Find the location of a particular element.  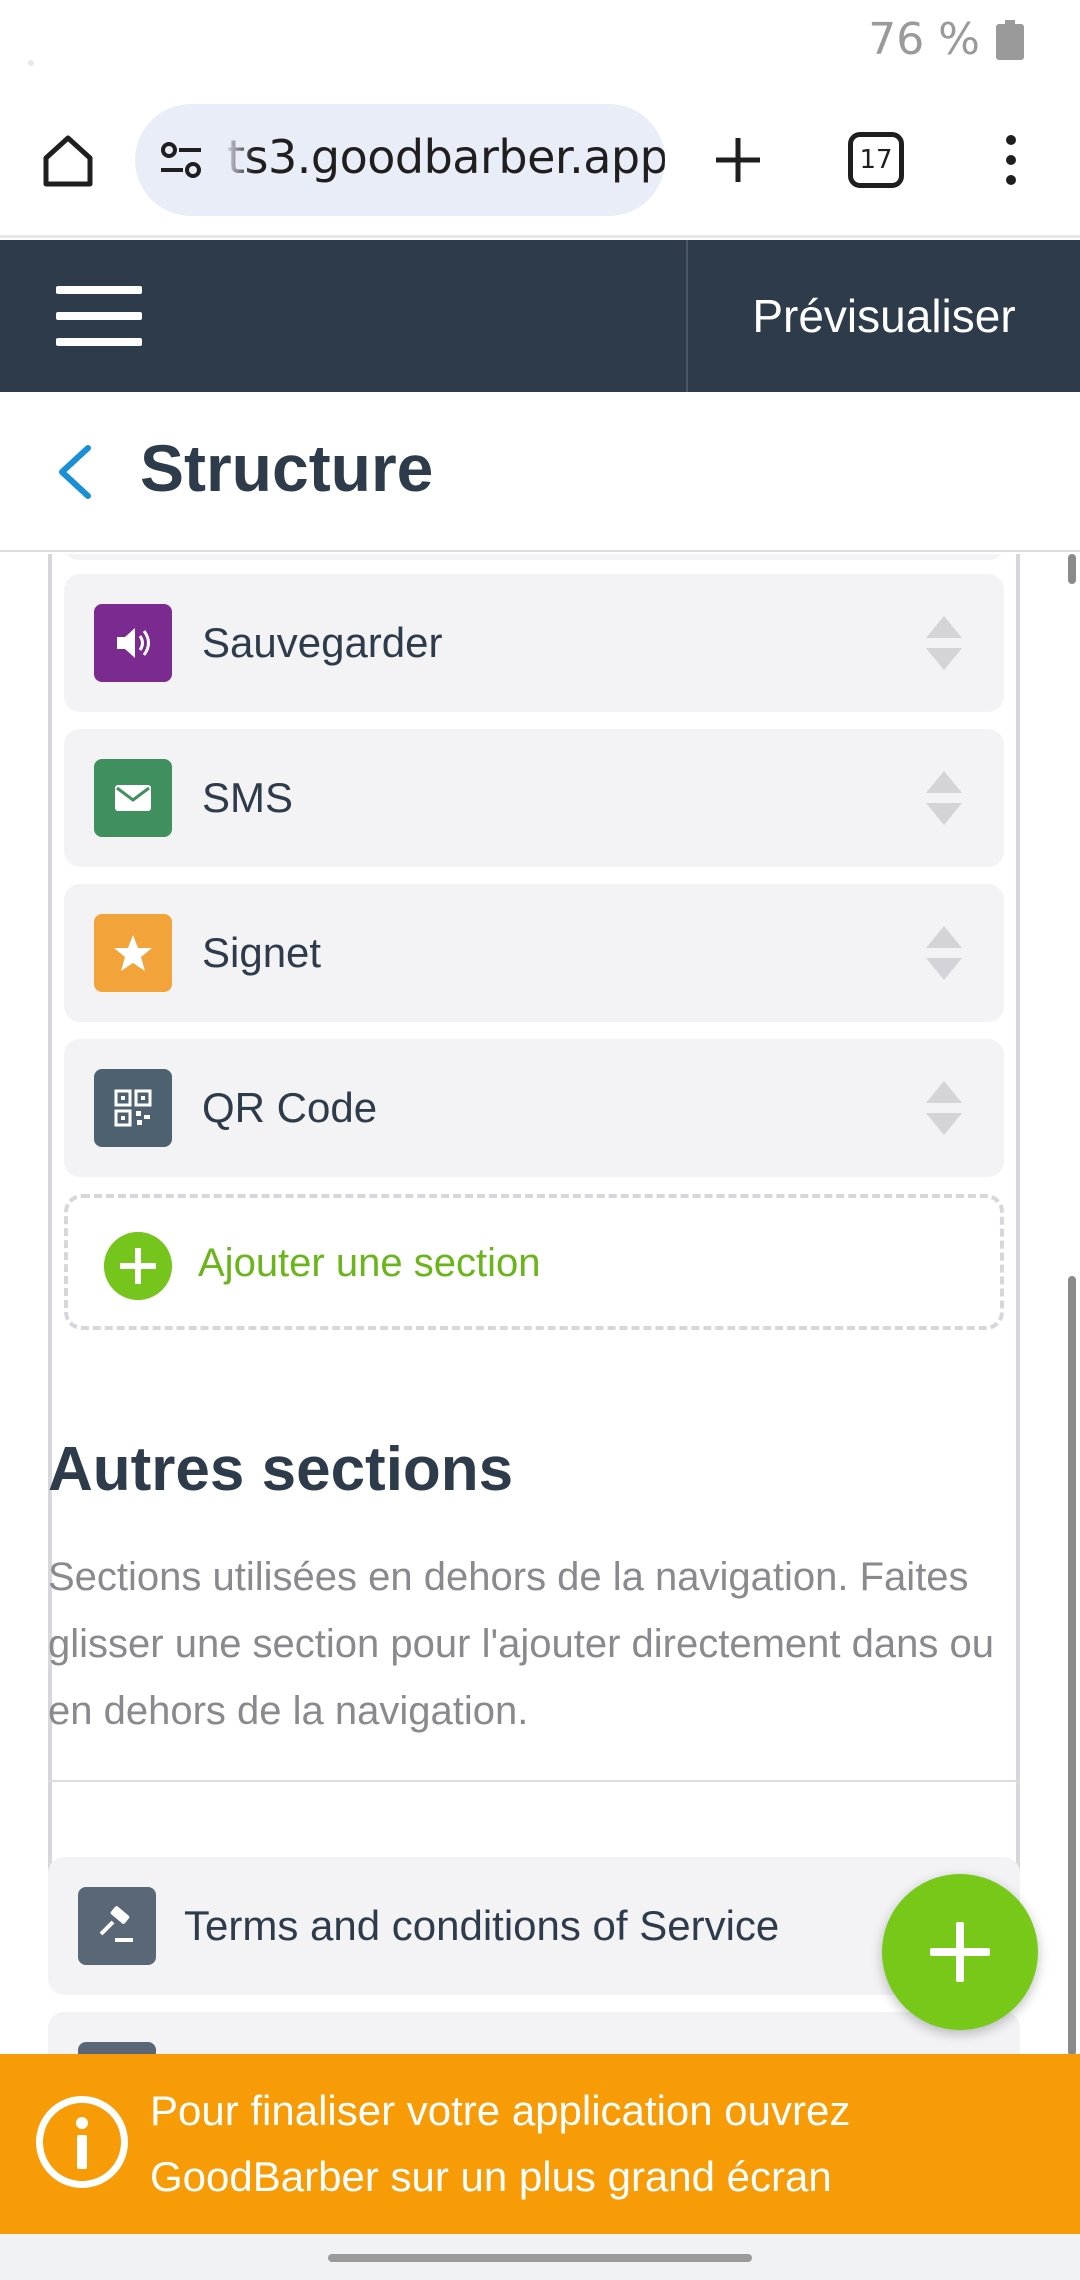

new-tab-icon is located at coordinates (738, 160).